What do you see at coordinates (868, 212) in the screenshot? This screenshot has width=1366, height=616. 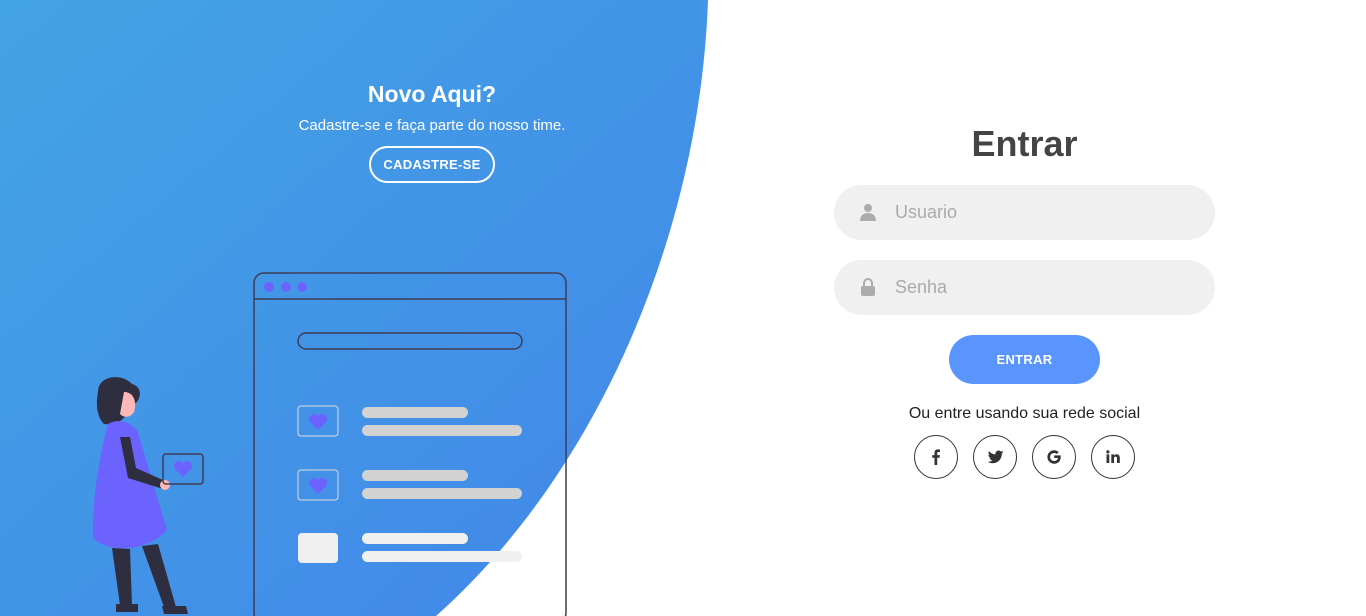 I see `user-icon` at bounding box center [868, 212].